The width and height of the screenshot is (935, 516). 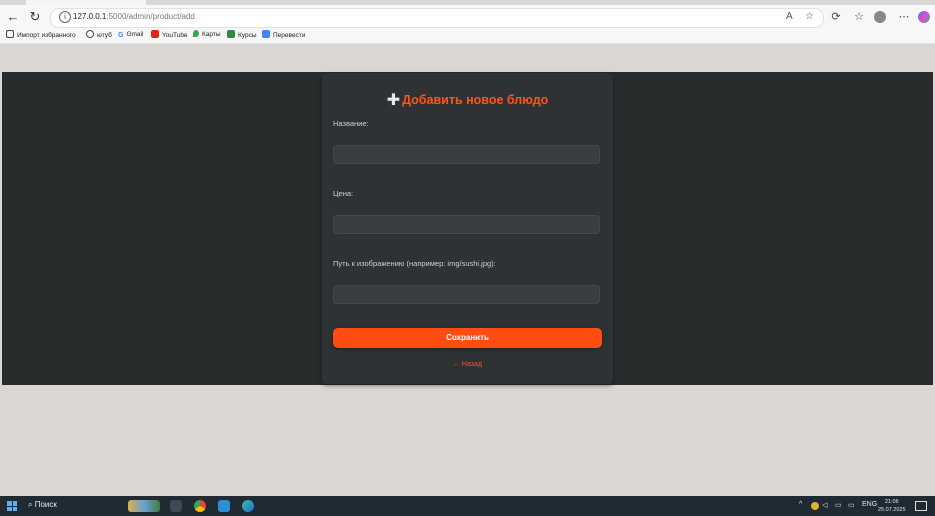 I want to click on language-indicator: ENG, so click(x=869, y=504).